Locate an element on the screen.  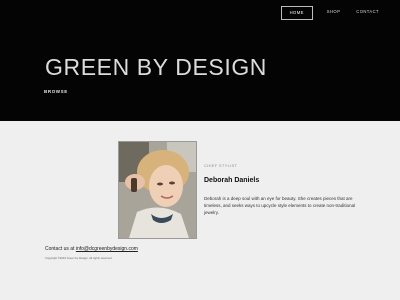
site-title: GREEN BY DESIGN is located at coordinates (156, 67).